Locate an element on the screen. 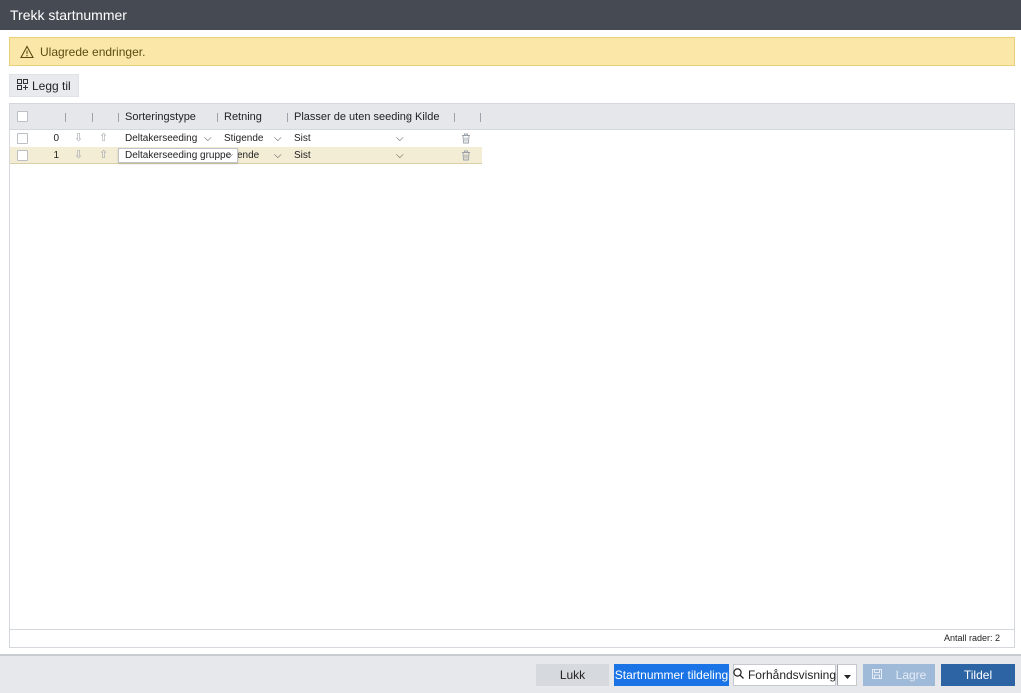  save-button: Lagre is located at coordinates (899, 675).